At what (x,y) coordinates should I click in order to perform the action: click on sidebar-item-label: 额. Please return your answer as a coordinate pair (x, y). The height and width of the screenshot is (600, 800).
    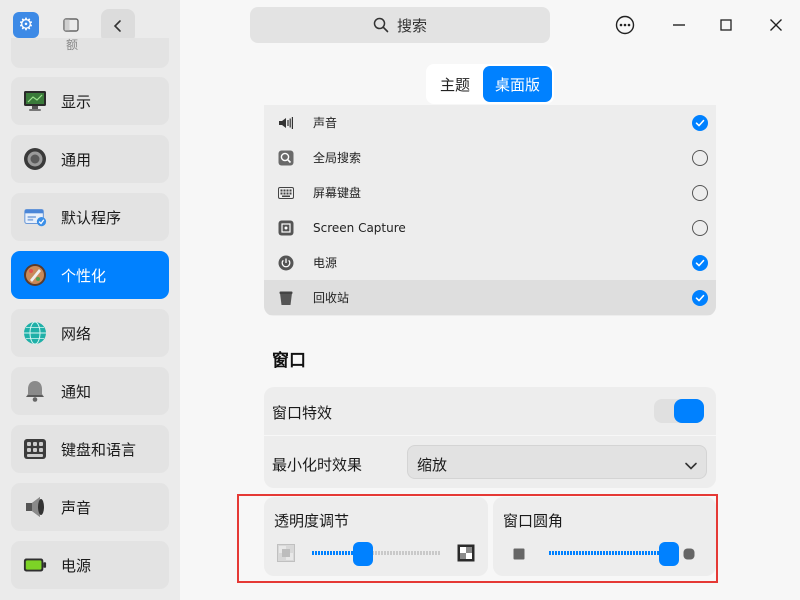
    Looking at the image, I should click on (72, 45).